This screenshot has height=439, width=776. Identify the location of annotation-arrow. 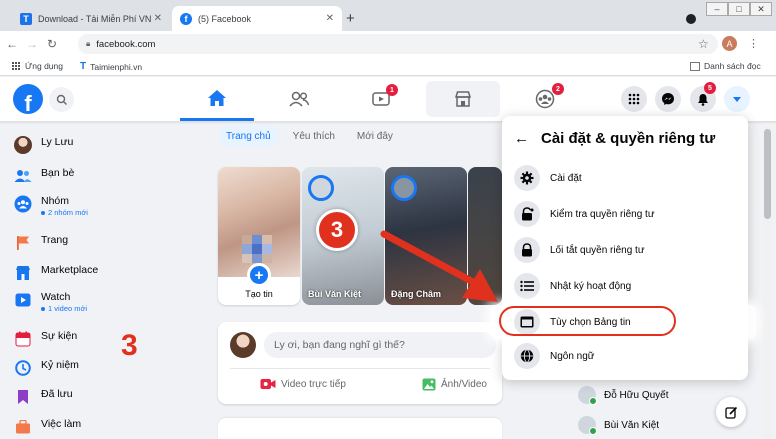
(439, 266).